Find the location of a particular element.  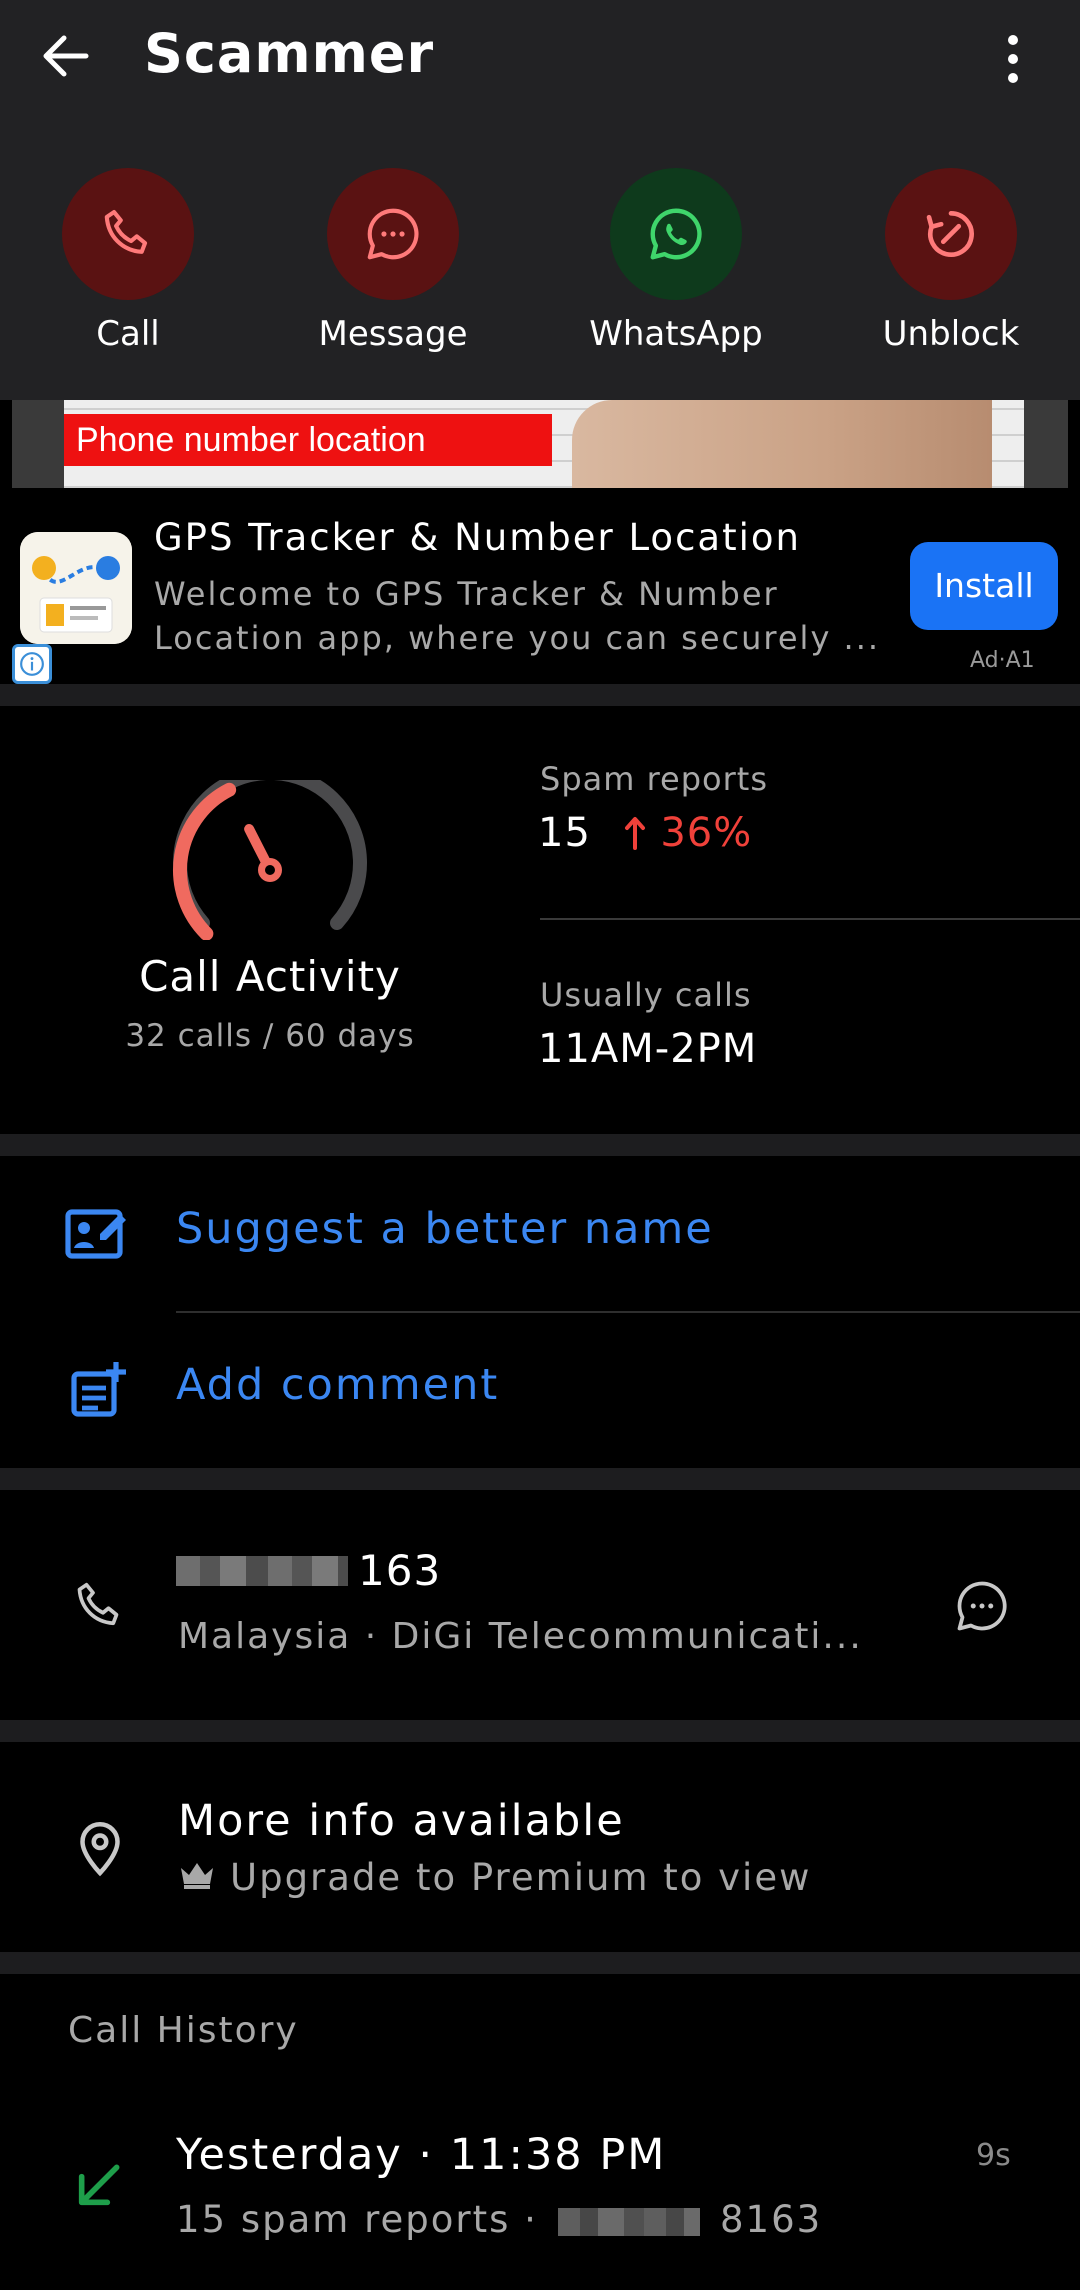

chat-bubble-icon is located at coordinates (393, 234).